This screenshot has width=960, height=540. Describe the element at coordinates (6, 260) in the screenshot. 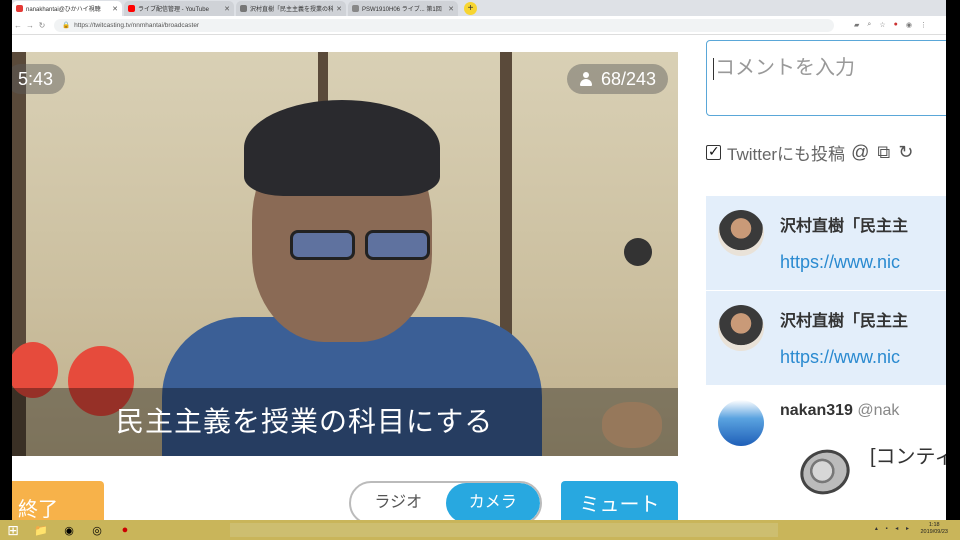

I see `left-black-bar` at that location.